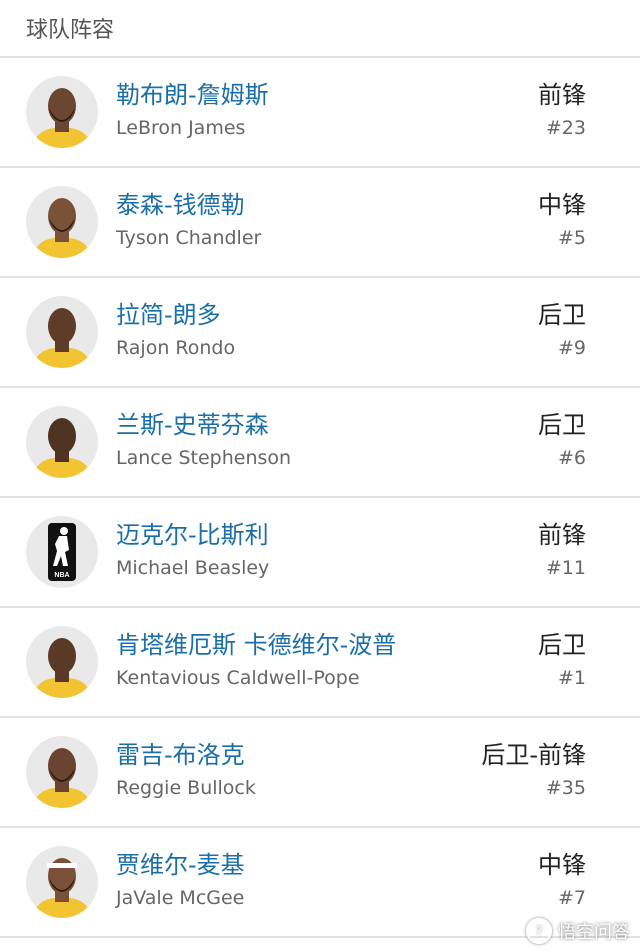  What do you see at coordinates (193, 568) in the screenshot?
I see `player-name-en: Michael Beasley` at bounding box center [193, 568].